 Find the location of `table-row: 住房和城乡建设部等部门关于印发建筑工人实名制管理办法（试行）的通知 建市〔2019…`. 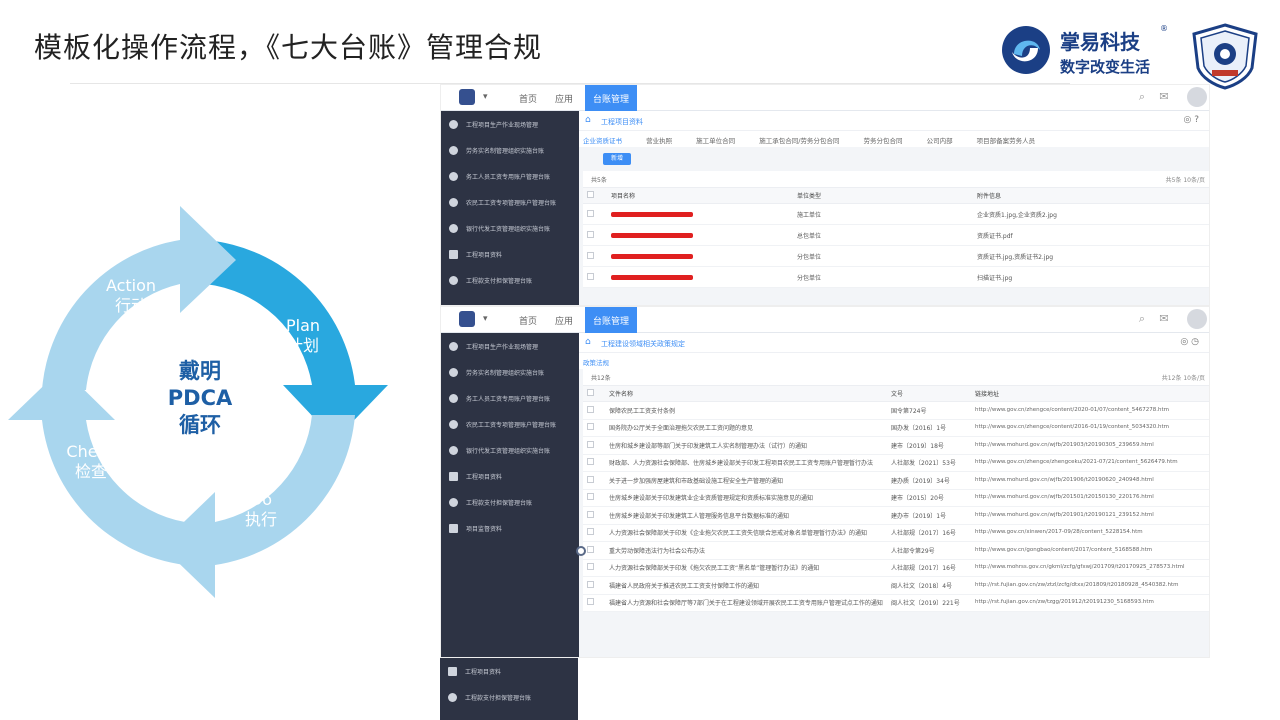

table-row: 住房和城乡建设部等部门关于印发建筑工人实名制管理办法（试行）的通知 建市〔2019… is located at coordinates (896, 445).